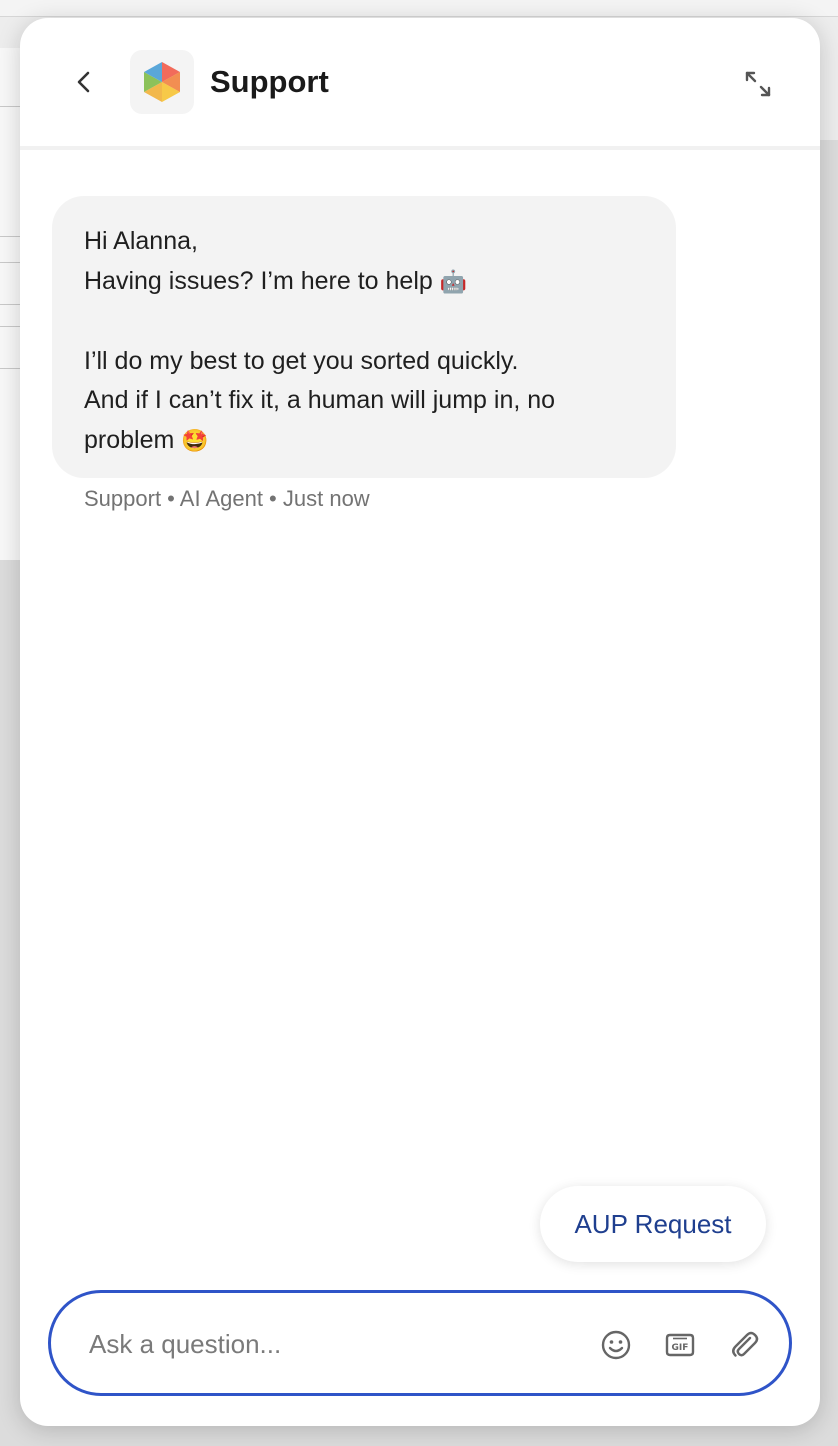 The width and height of the screenshot is (838, 1446). I want to click on robot-emoji-icon: 🤖, so click(453, 282).